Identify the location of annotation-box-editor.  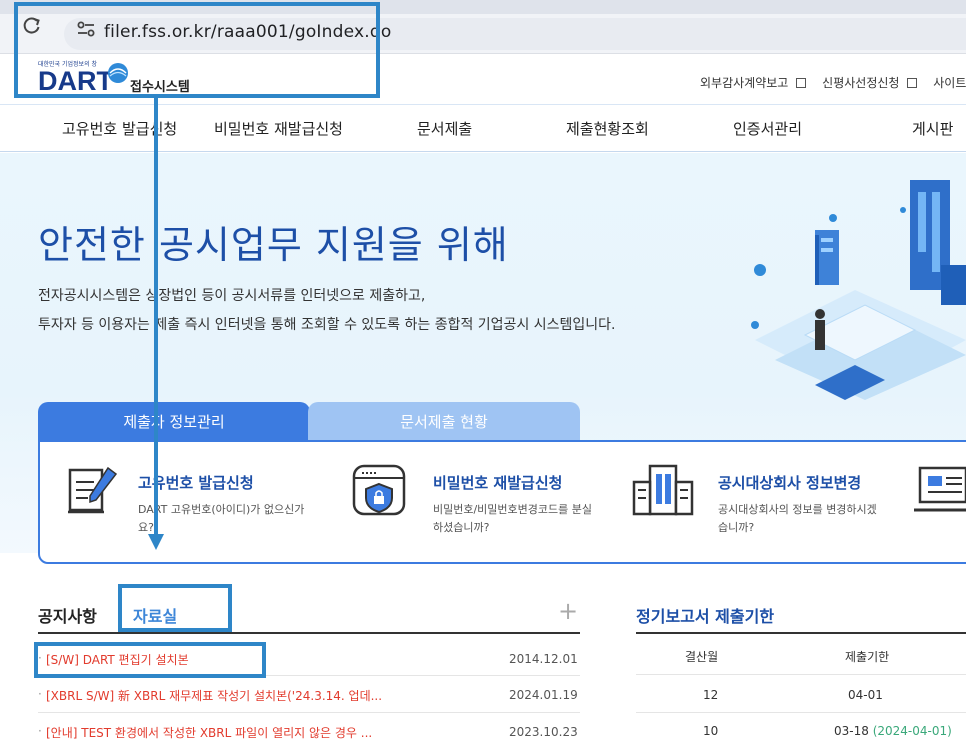
(150, 660).